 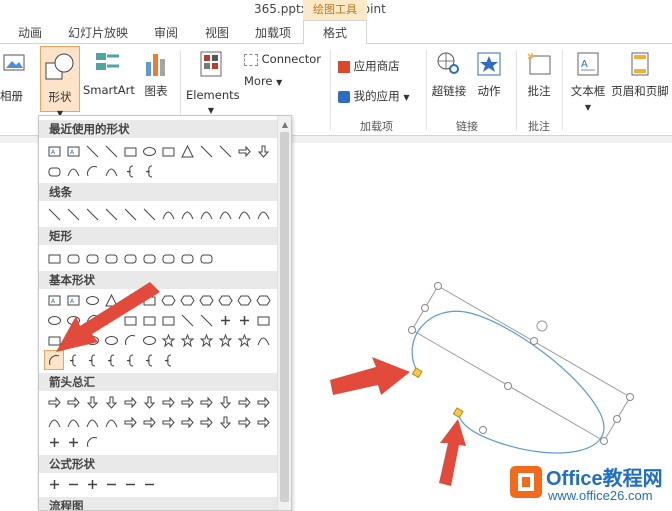 What do you see at coordinates (15, 76) in the screenshot?
I see `photo-album-button: 相册` at bounding box center [15, 76].